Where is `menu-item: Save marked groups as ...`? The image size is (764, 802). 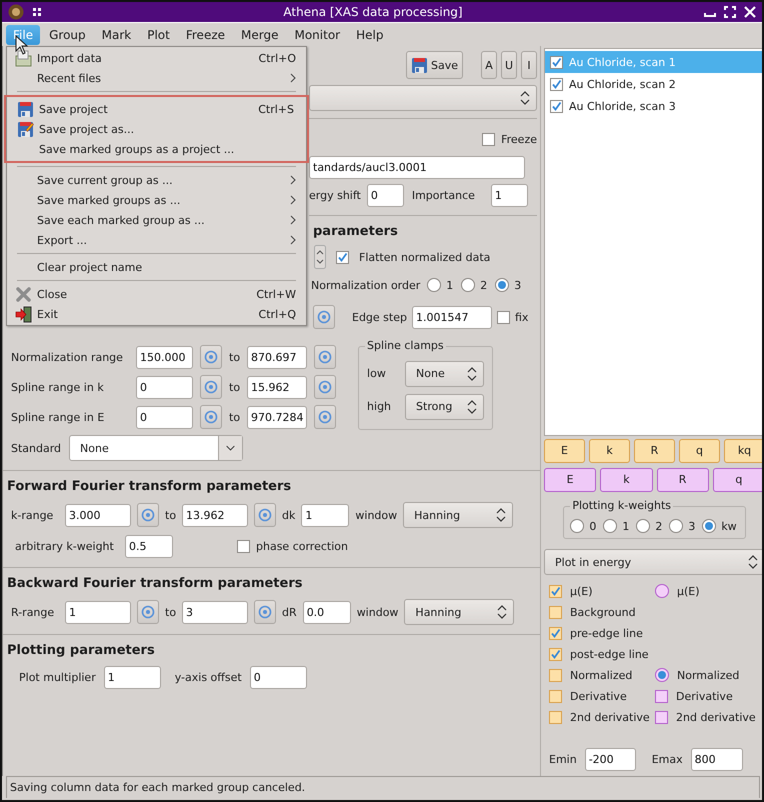 menu-item: Save marked groups as ... is located at coordinates (156, 200).